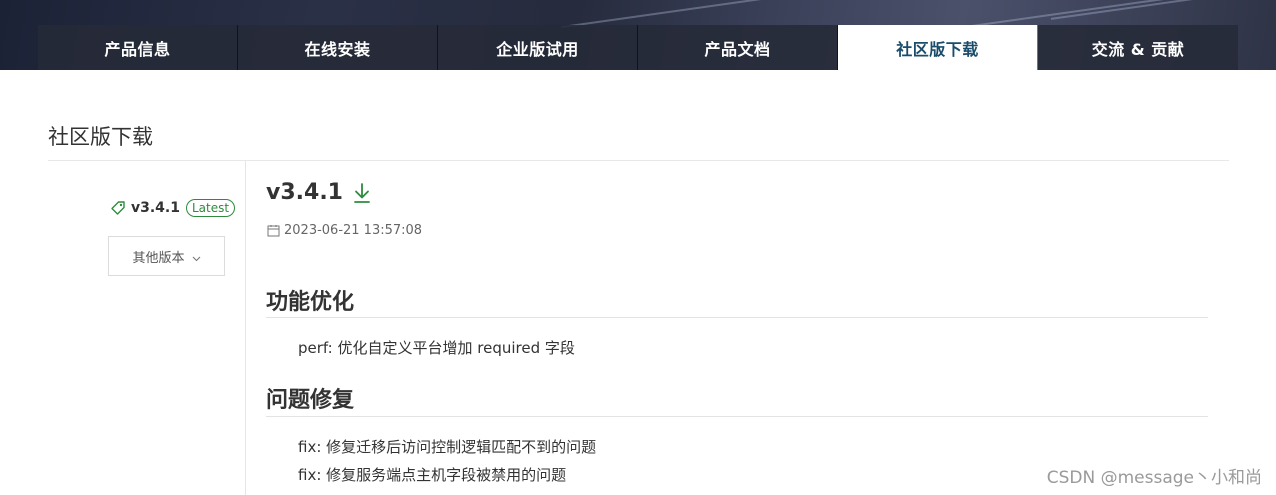 The height and width of the screenshot is (495, 1276). What do you see at coordinates (738, 47) in the screenshot?
I see `nav-item-product-docs: 产品文档` at bounding box center [738, 47].